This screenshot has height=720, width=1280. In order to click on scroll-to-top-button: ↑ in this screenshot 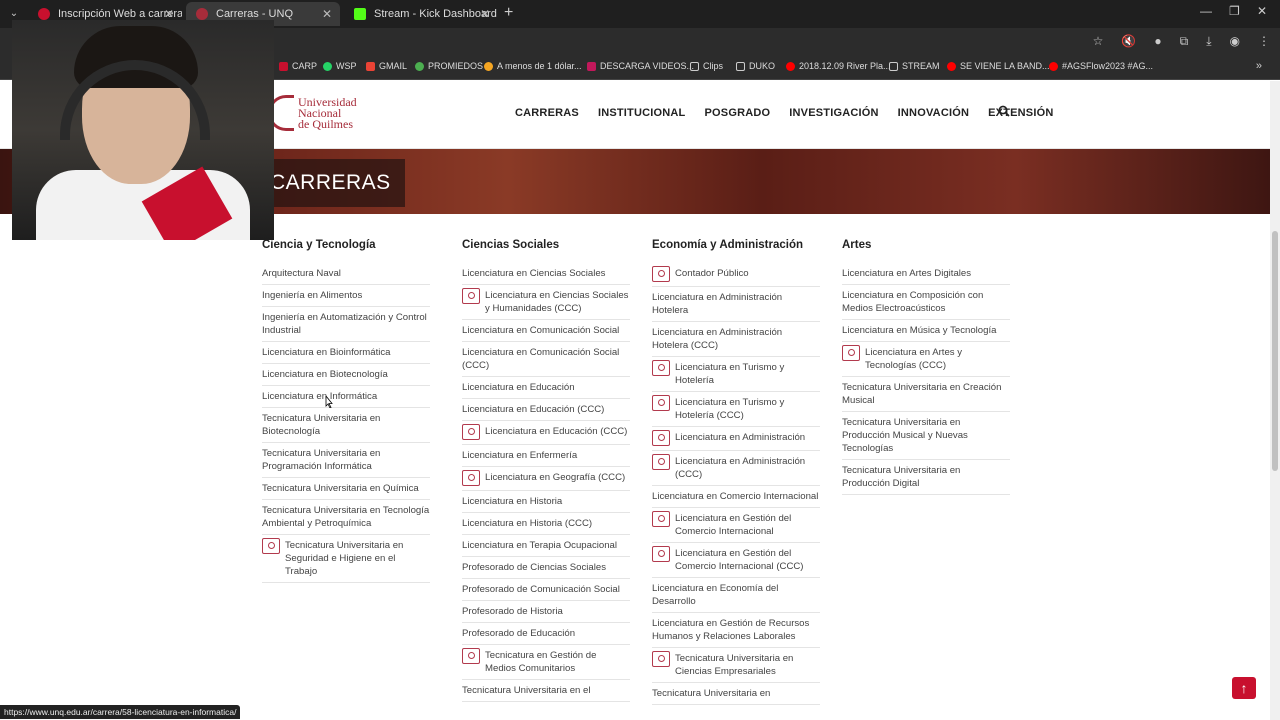, I will do `click(1244, 688)`.